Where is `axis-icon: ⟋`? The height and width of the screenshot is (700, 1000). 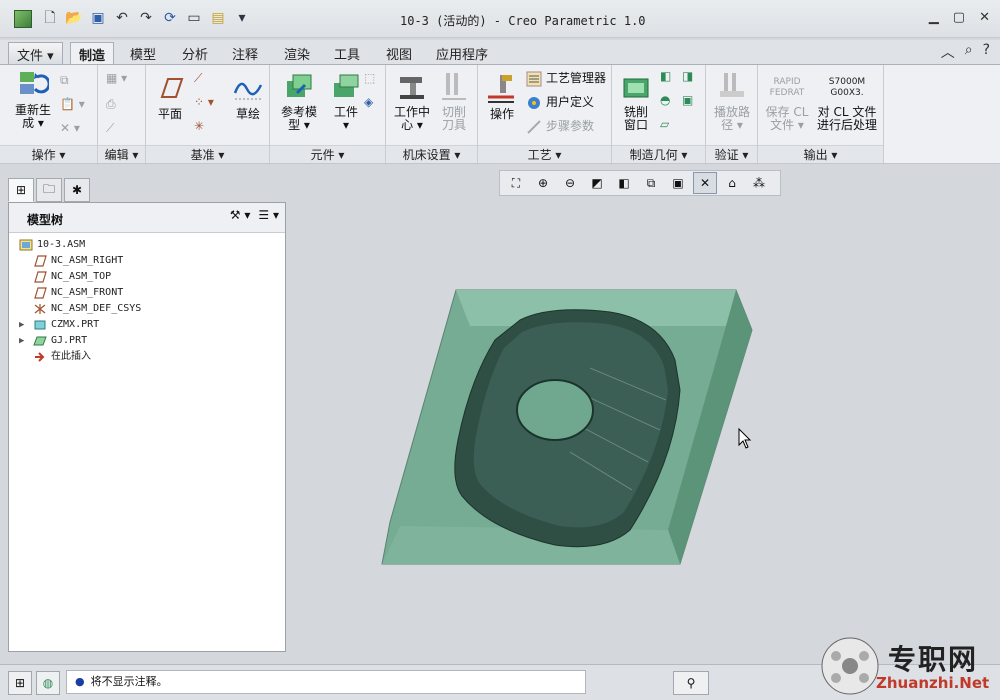 axis-icon: ⟋ is located at coordinates (198, 78).